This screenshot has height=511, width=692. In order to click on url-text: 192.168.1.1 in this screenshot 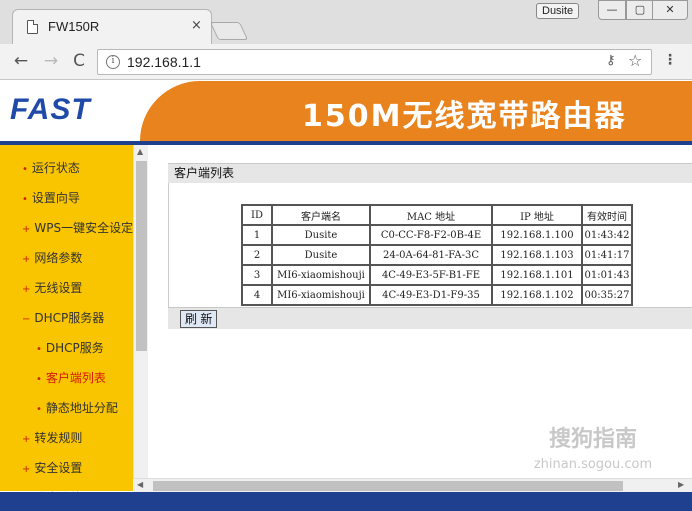, I will do `click(164, 62)`.